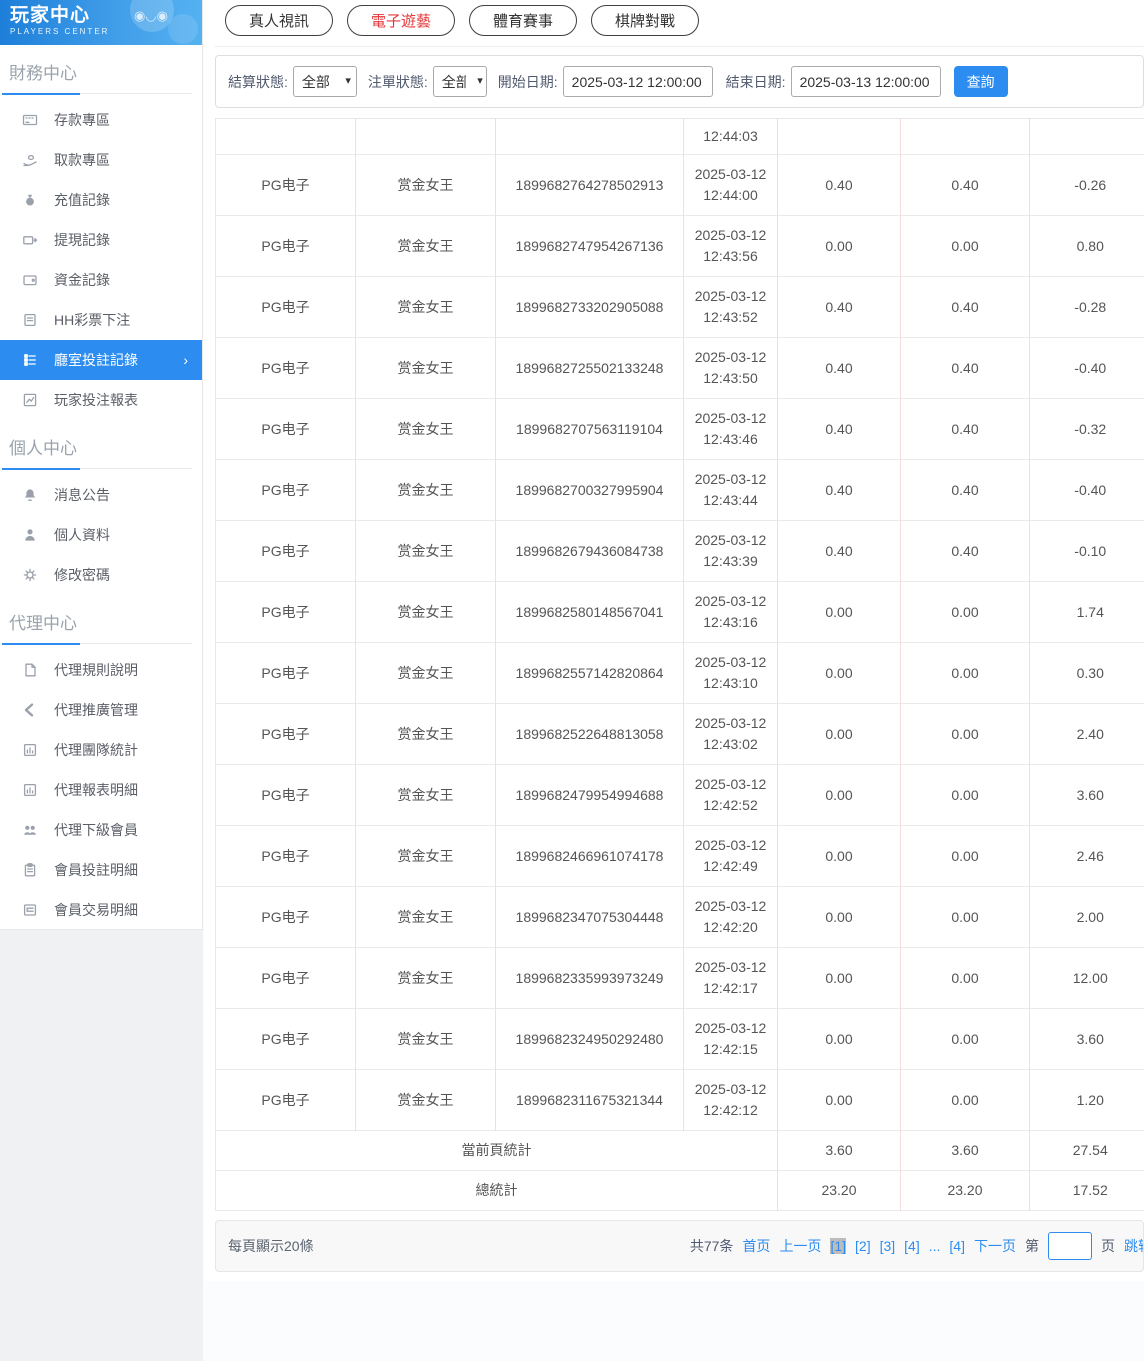 The image size is (1144, 1361). What do you see at coordinates (279, 20) in the screenshot?
I see `category-tab: 真人視訊` at bounding box center [279, 20].